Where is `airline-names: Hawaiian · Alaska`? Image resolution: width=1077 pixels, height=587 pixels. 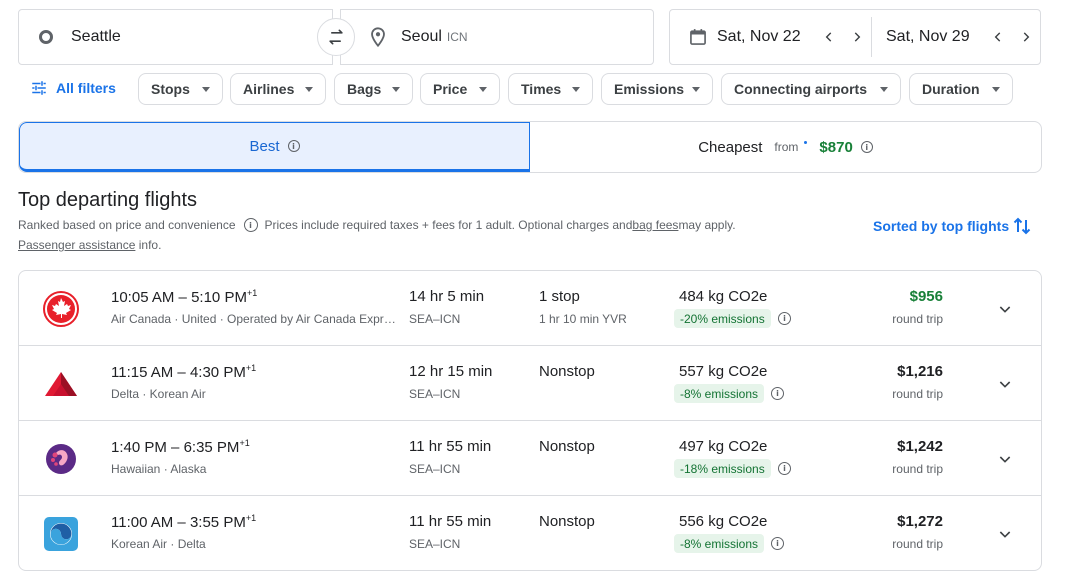
airline-names: Hawaiian · Alaska is located at coordinates (159, 469).